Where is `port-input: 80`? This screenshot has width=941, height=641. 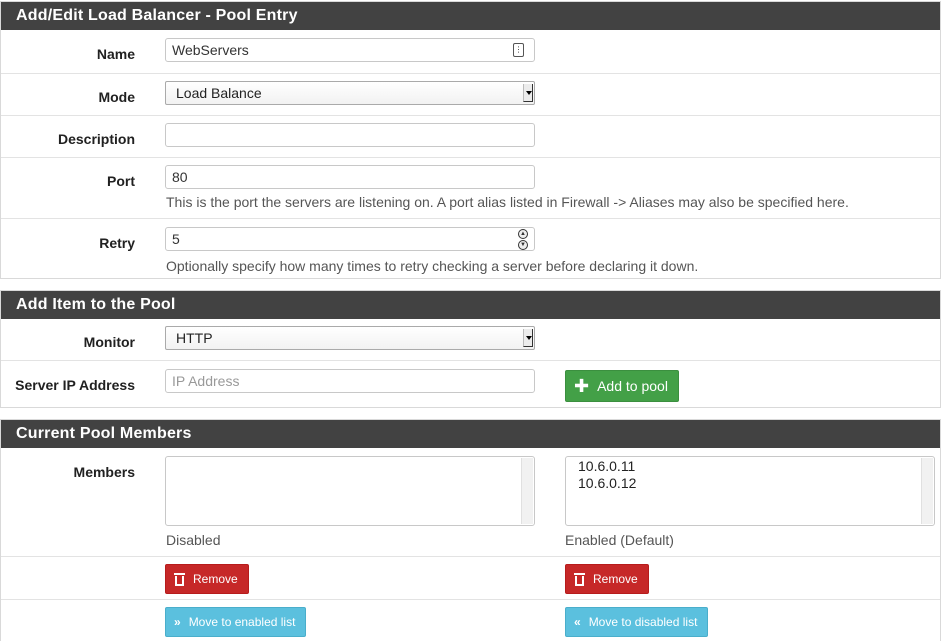 port-input: 80 is located at coordinates (350, 177).